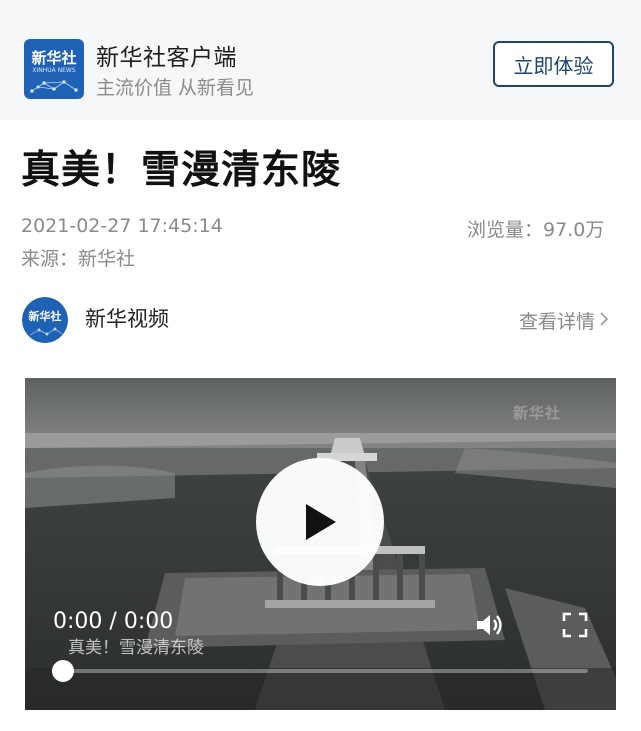 The height and width of the screenshot is (731, 641). I want to click on volume-icon, so click(489, 625).